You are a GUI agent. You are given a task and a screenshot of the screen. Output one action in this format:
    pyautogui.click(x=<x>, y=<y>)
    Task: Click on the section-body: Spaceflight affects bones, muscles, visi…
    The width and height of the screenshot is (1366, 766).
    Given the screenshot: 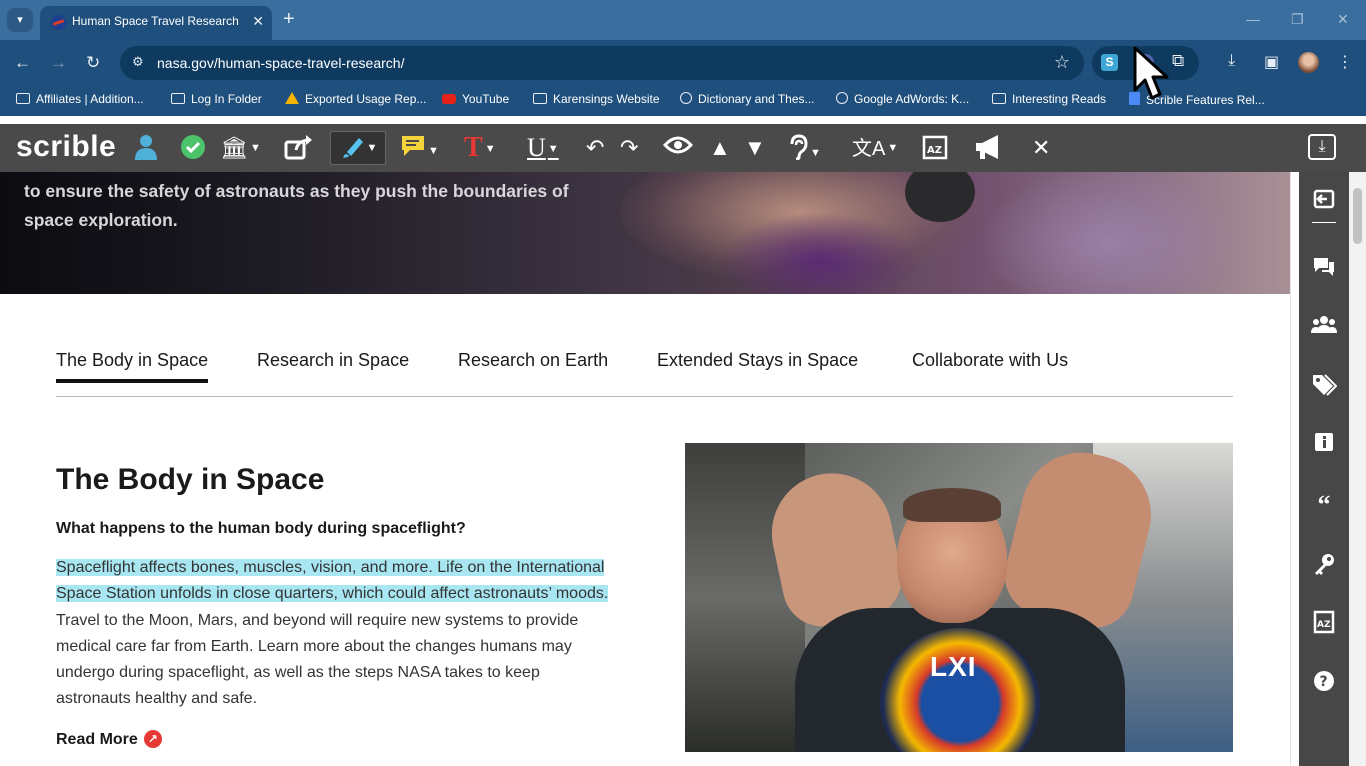 What is the action you would take?
    pyautogui.click(x=336, y=634)
    